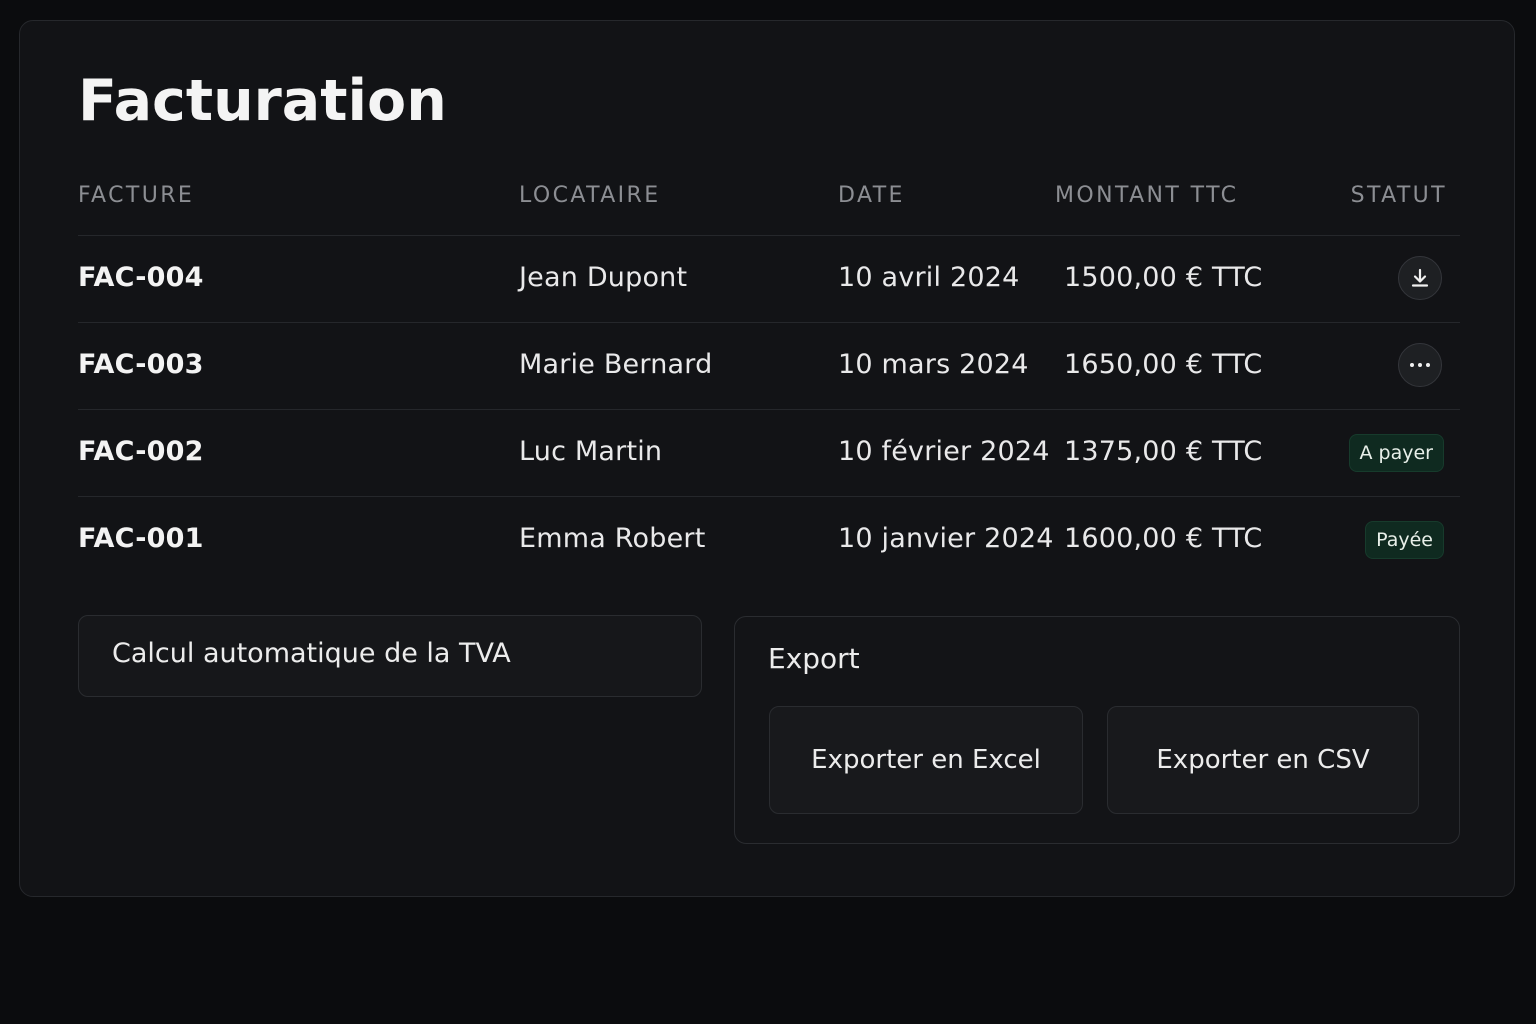  Describe the element at coordinates (929, 277) in the screenshot. I see `invoice-date: 10 avril 2024` at that location.